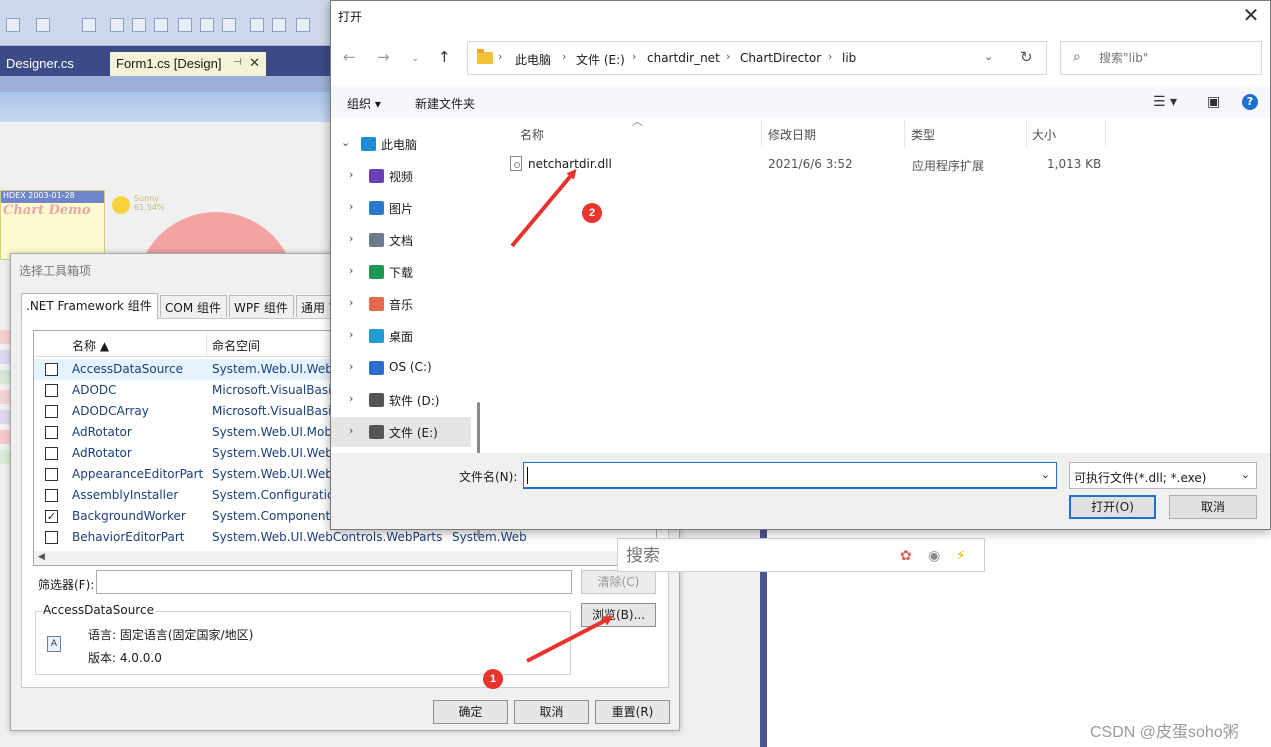 This screenshot has width=1271, height=747. I want to click on tab-com: COM 组件, so click(193, 306).